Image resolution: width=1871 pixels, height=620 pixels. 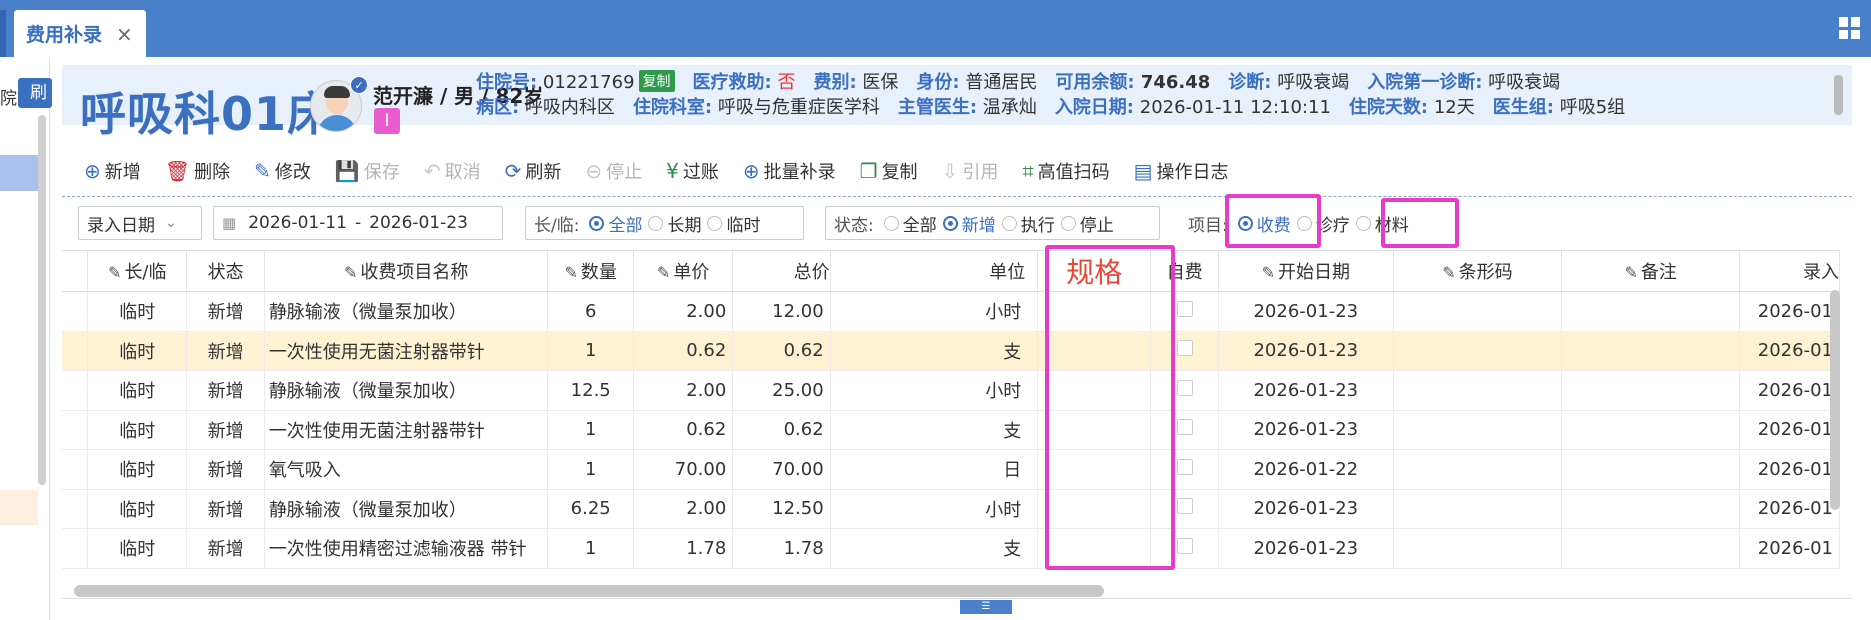 I want to click on scan-button: ⌗ 高值扫码, so click(x=1065, y=171).